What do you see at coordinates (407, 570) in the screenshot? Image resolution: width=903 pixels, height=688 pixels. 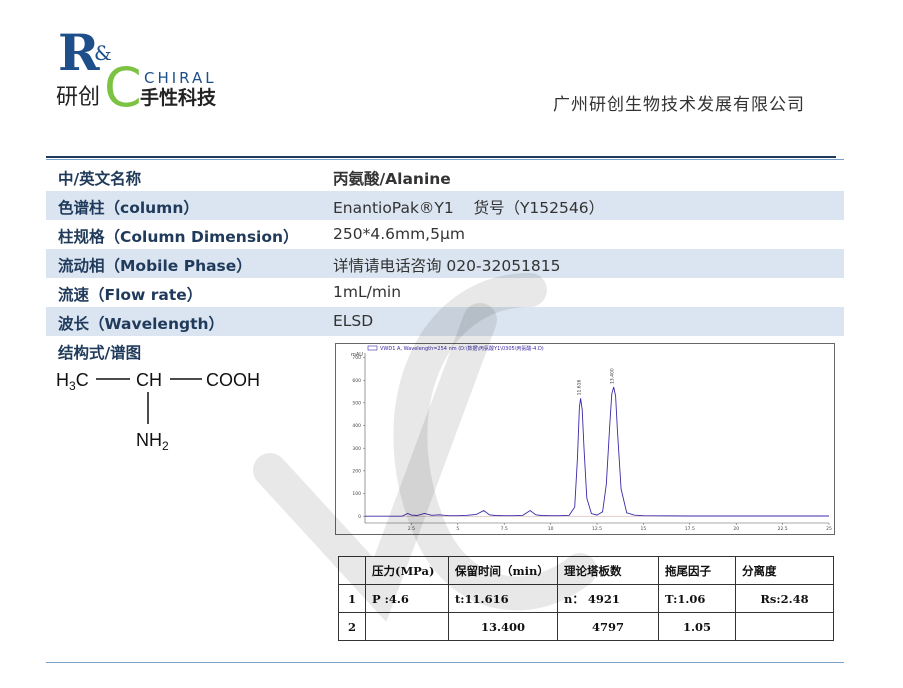 I see `table-header-cell: 压力(MPa)` at bounding box center [407, 570].